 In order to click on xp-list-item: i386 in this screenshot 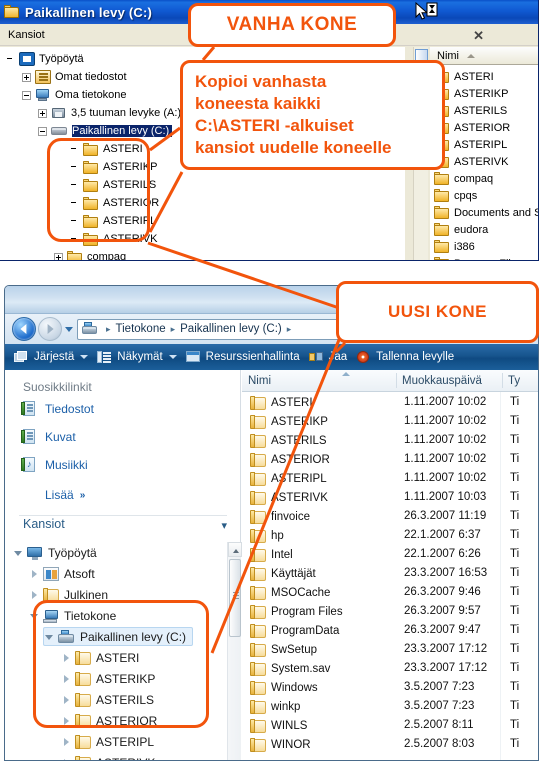, I will do `click(454, 246)`.